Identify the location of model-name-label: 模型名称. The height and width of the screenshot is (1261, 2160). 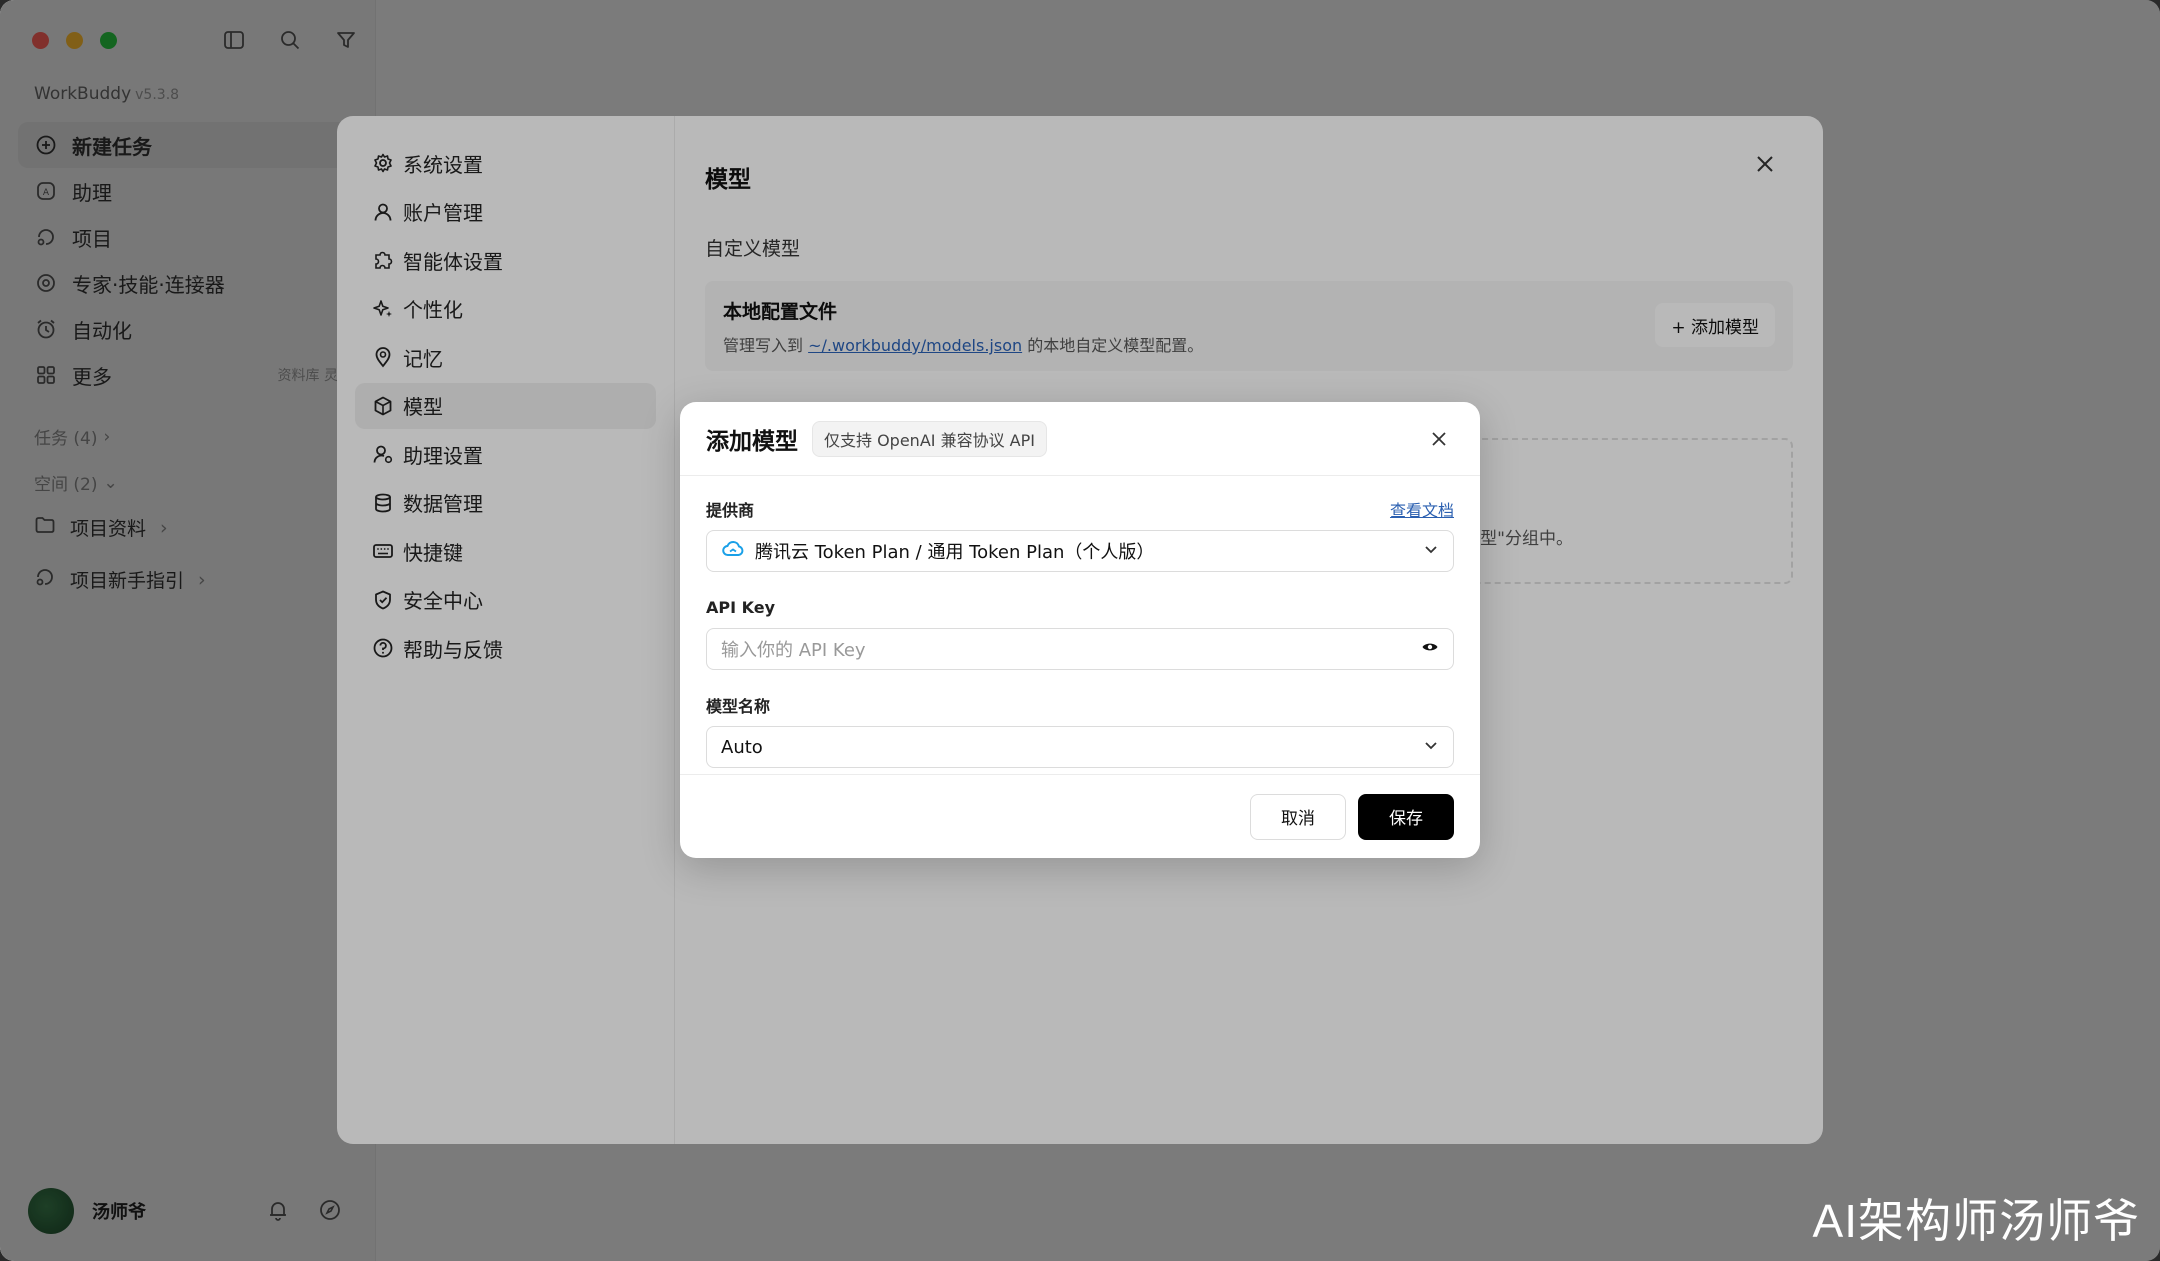
(738, 706).